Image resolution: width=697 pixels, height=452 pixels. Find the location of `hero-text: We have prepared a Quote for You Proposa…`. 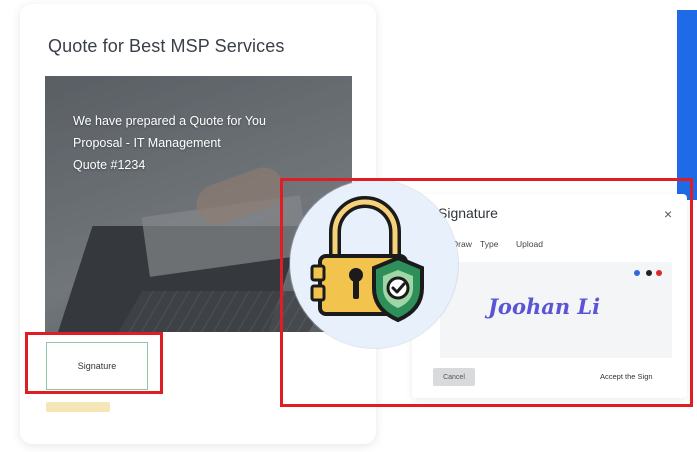

hero-text: We have prepared a Quote for You Proposa… is located at coordinates (169, 143).